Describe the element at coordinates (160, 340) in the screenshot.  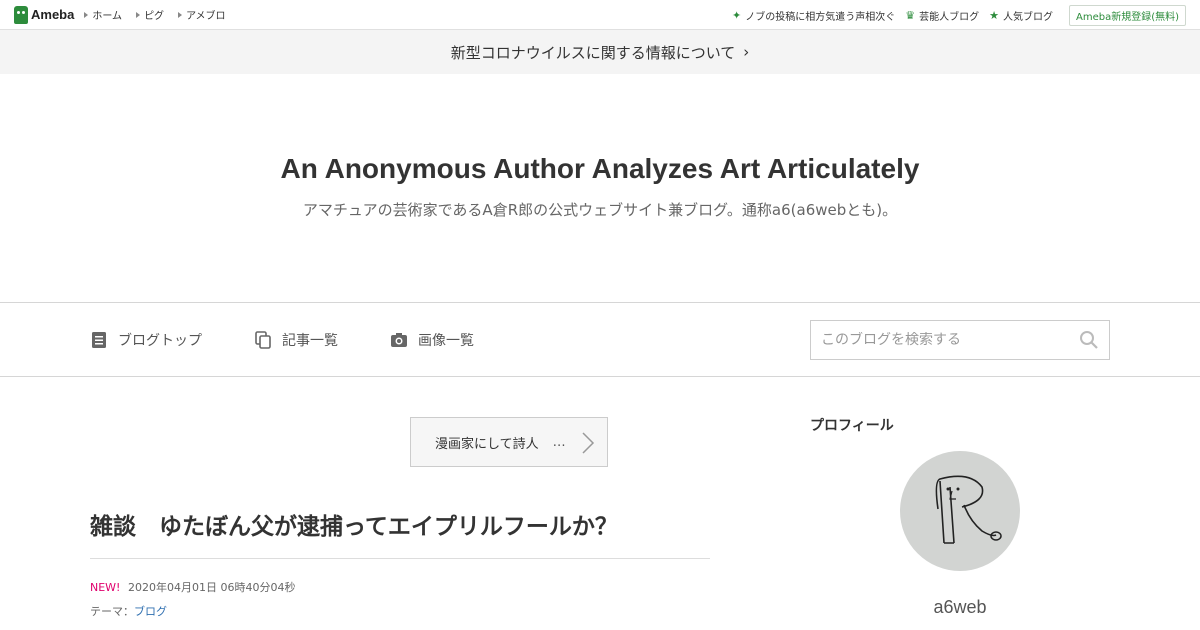
I see `nav-blog-top-label: ブログトップ` at that location.